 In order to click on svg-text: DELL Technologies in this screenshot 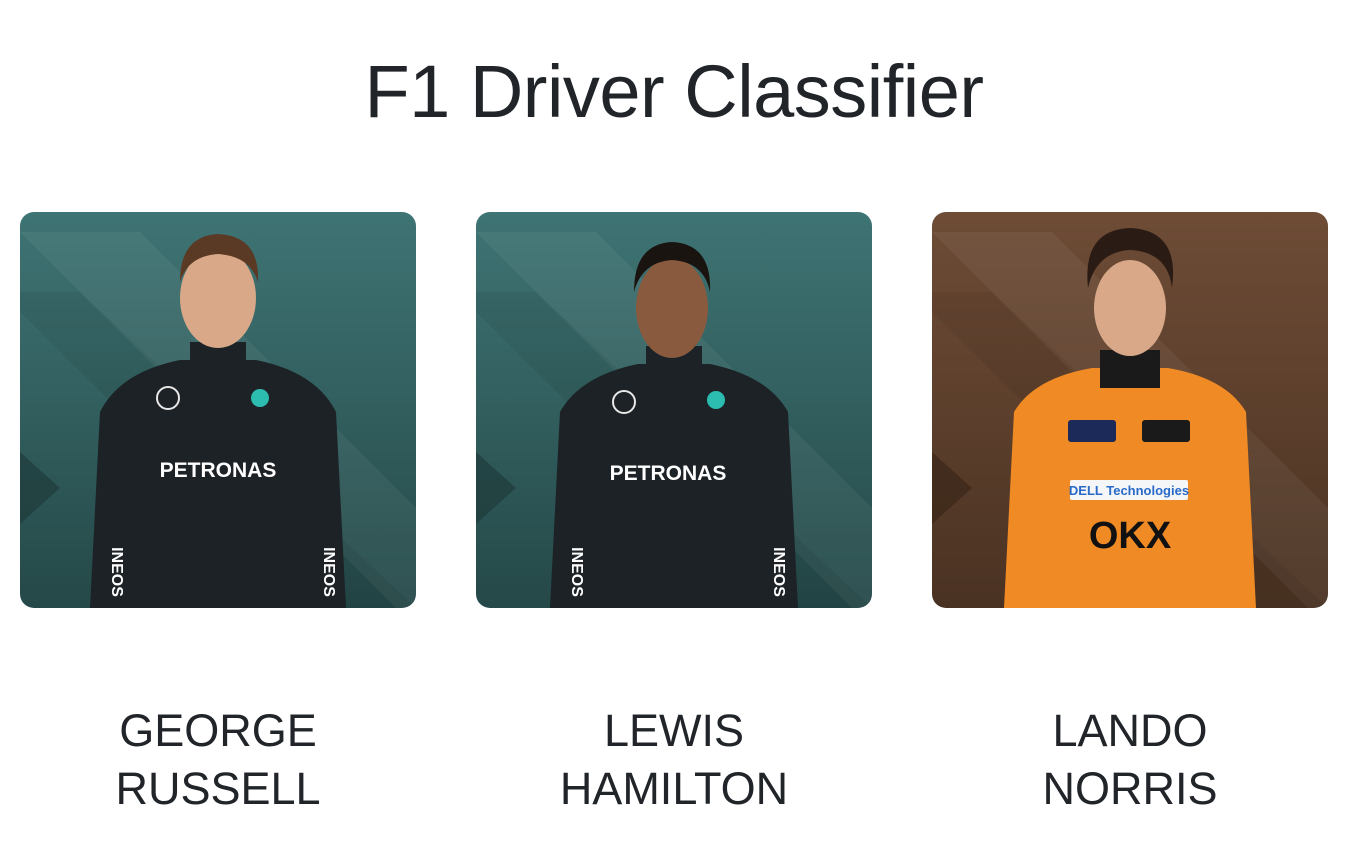, I will do `click(1129, 490)`.